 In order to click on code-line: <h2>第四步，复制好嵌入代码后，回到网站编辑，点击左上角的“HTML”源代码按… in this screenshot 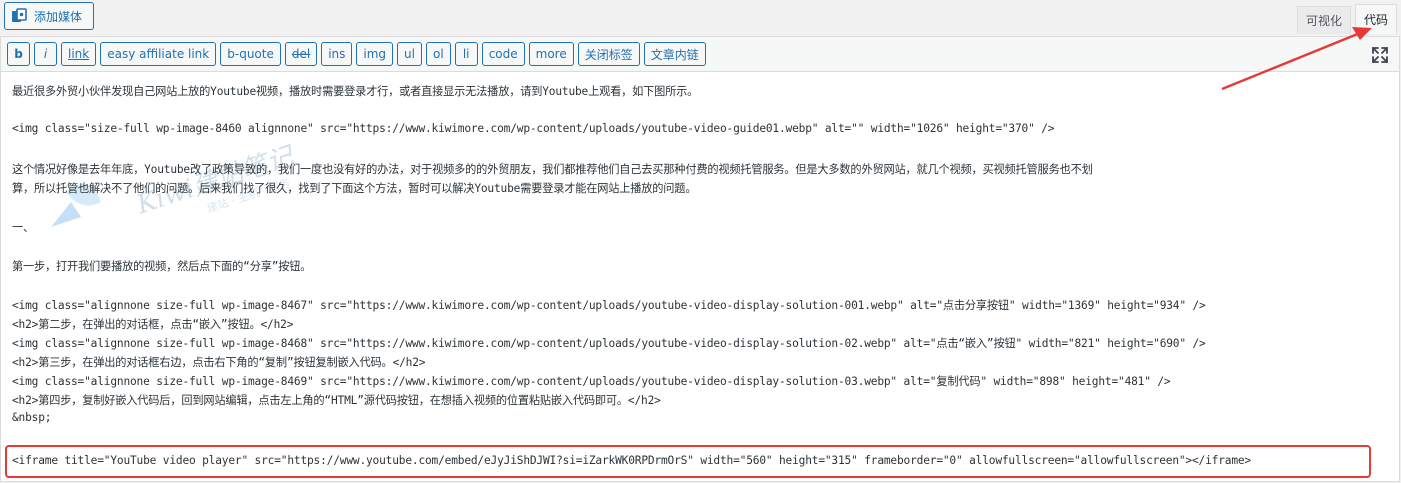, I will do `click(336, 400)`.